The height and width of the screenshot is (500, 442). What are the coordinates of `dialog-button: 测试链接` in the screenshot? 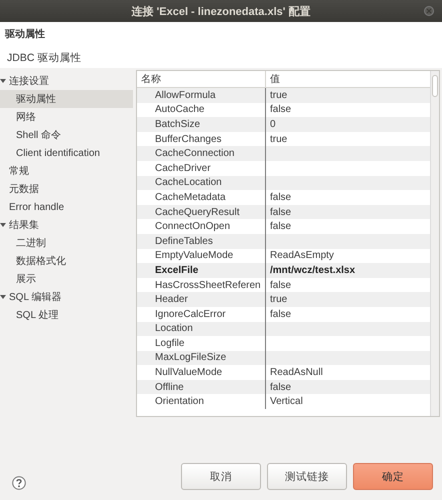 It's located at (307, 476).